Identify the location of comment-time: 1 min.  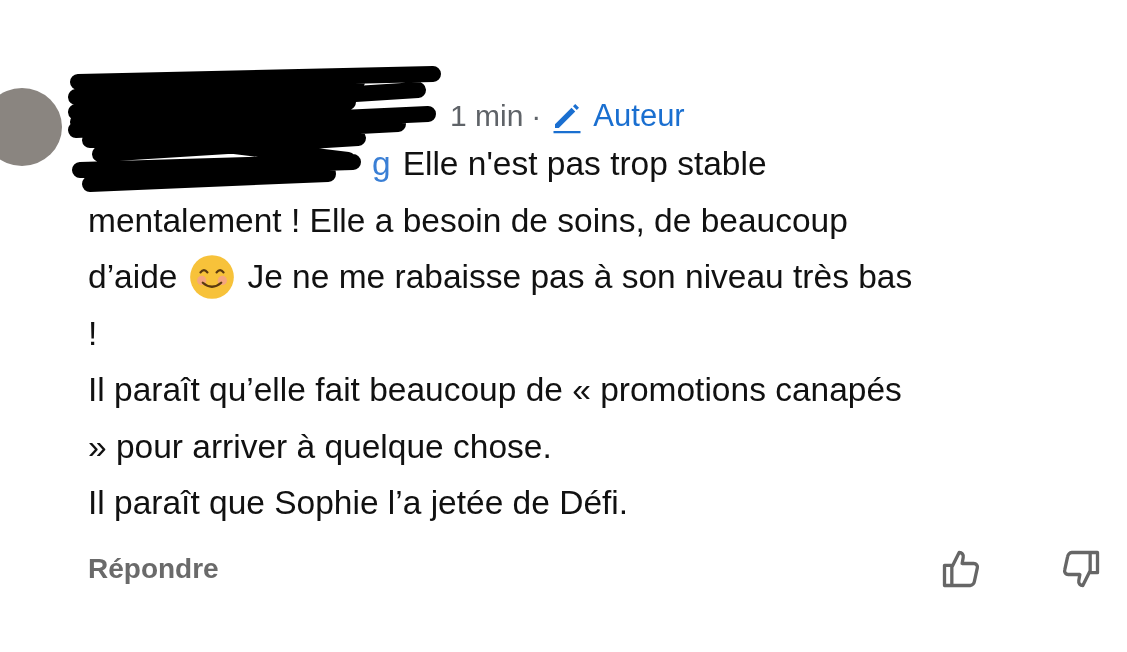
(487, 116).